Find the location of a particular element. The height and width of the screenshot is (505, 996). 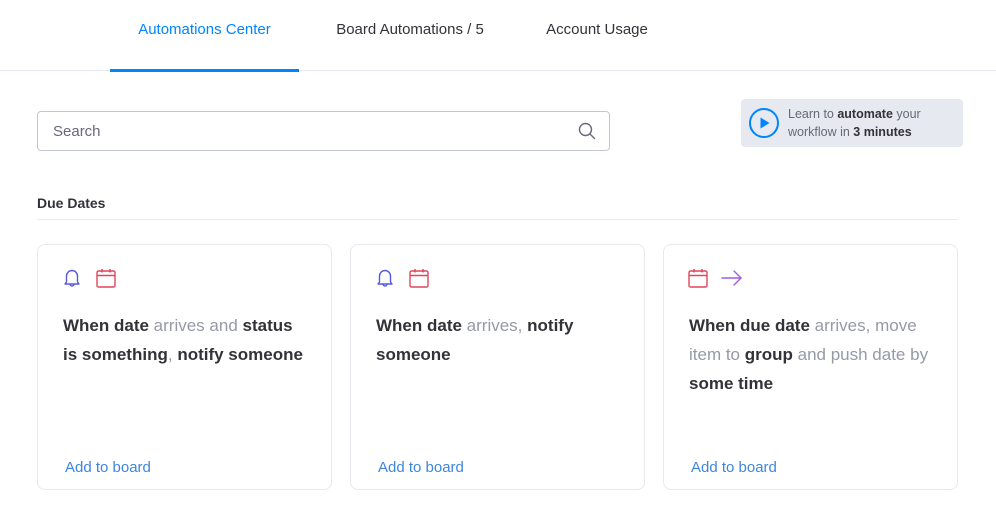

tab-board-automations: Board Automations / 5 is located at coordinates (410, 35).